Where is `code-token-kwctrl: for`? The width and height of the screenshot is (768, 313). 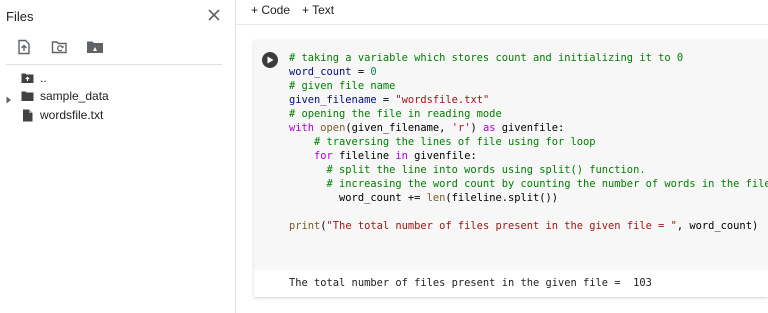
code-token-kwctrl: for is located at coordinates (323, 156).